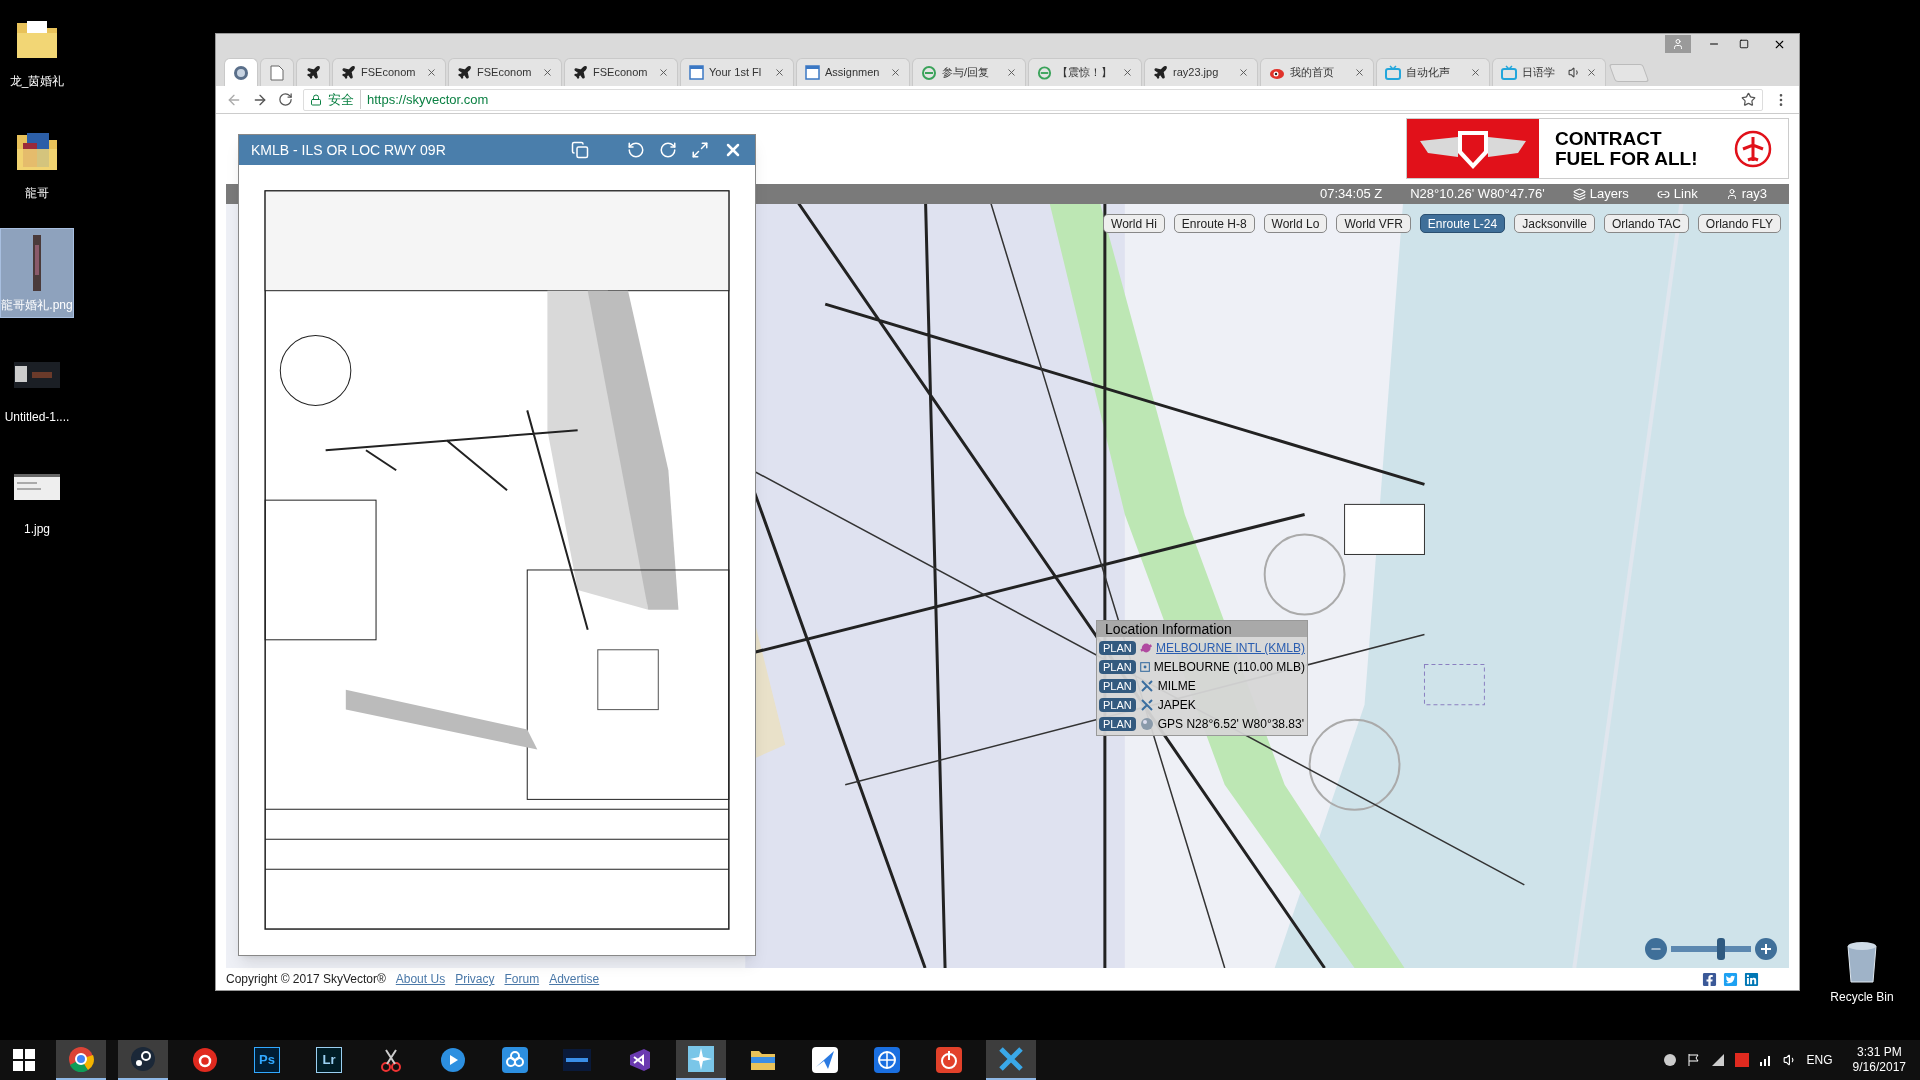 Image resolution: width=1920 pixels, height=1080 pixels. Describe the element at coordinates (1574, 72) in the screenshot. I see `speaker-icon` at that location.